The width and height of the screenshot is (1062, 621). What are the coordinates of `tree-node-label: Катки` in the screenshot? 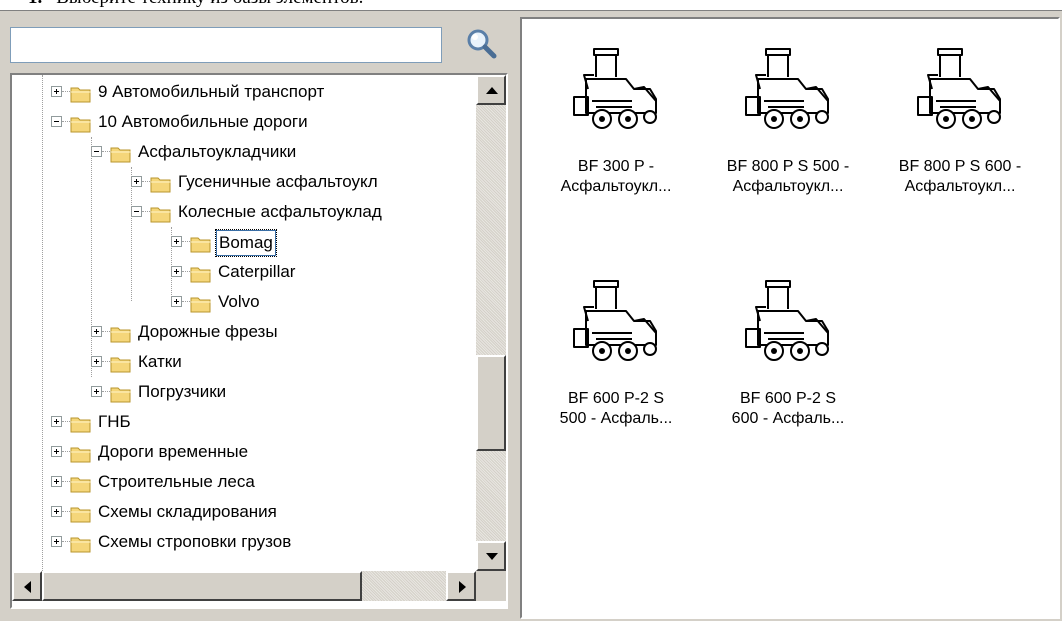 It's located at (160, 362).